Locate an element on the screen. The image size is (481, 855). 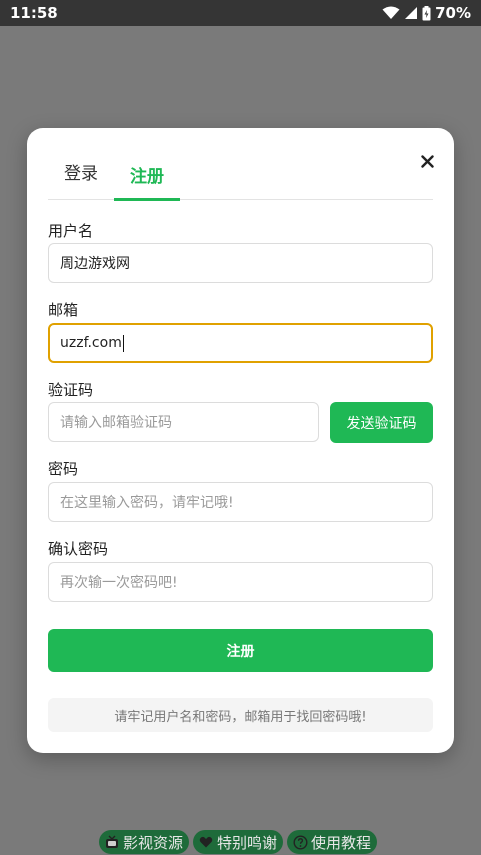
status-time: 11:58 is located at coordinates (34, 13).